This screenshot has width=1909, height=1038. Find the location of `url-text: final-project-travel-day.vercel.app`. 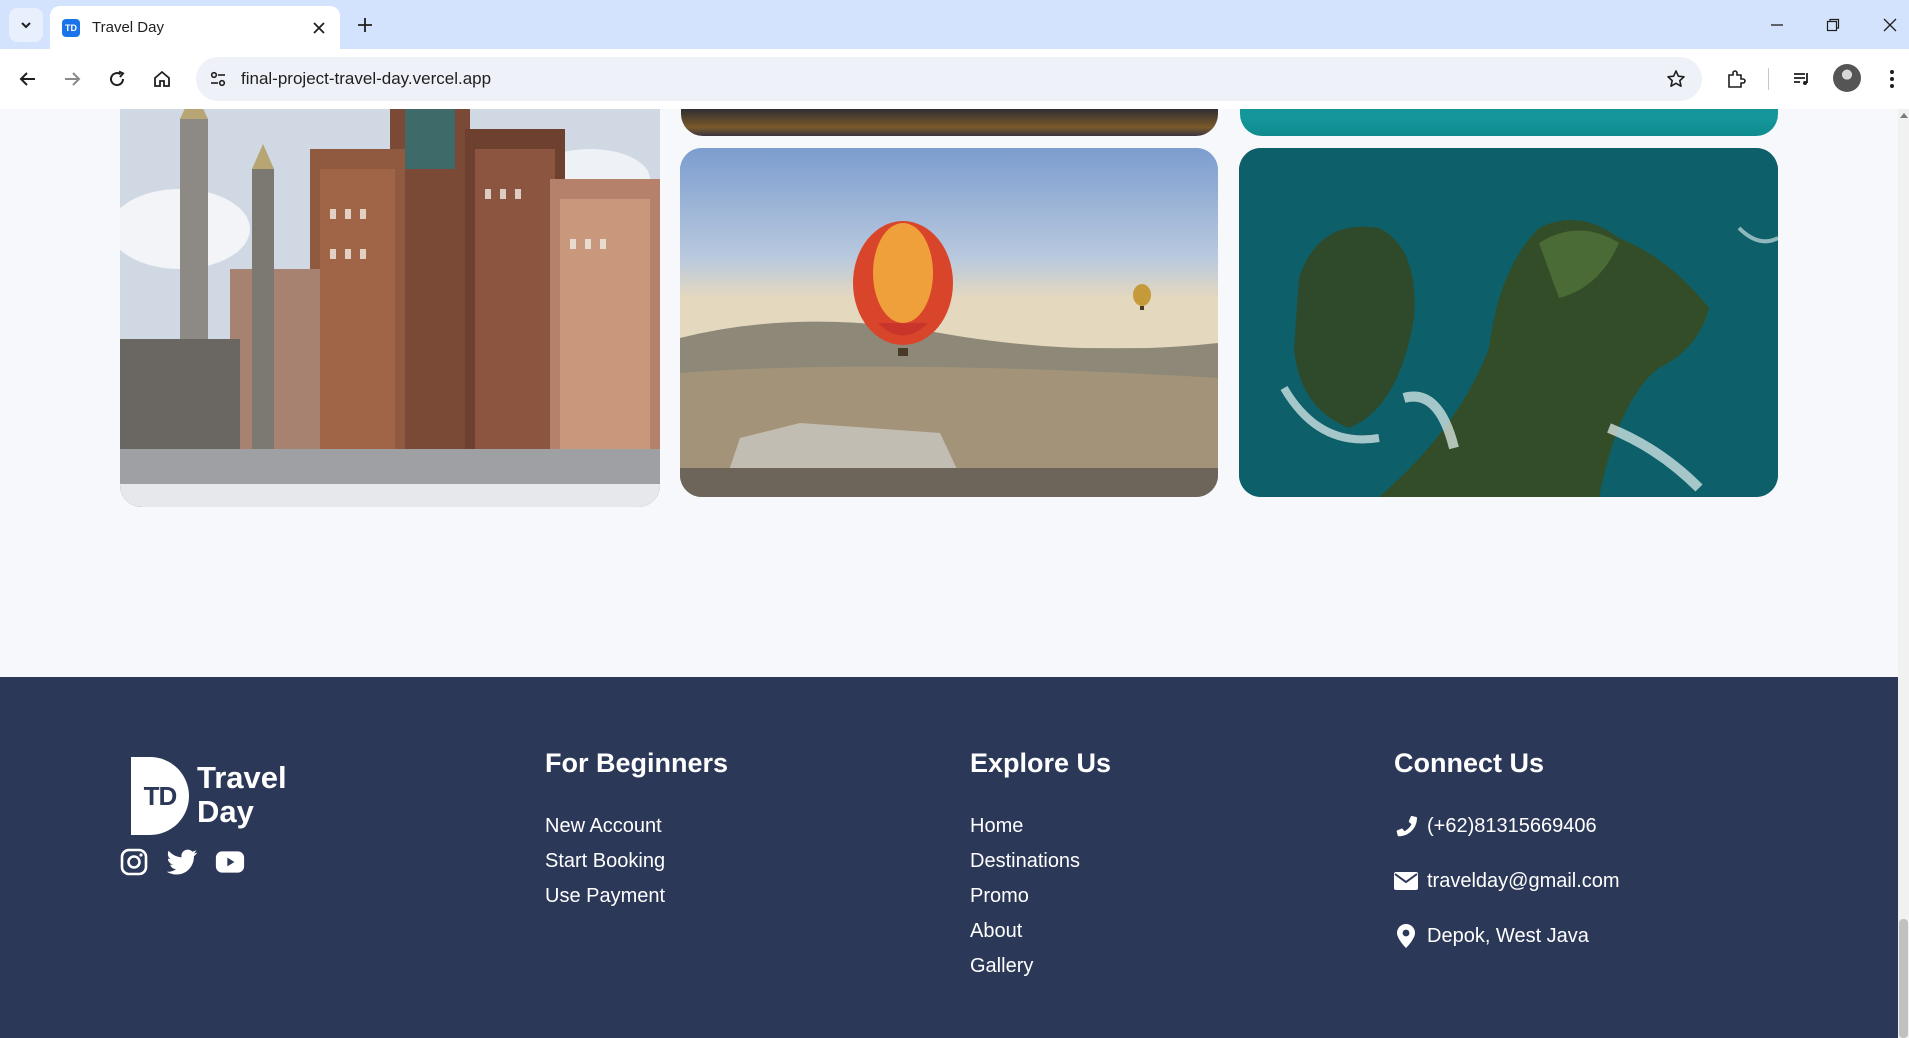

url-text: final-project-travel-day.vercel.app is located at coordinates (366, 78).